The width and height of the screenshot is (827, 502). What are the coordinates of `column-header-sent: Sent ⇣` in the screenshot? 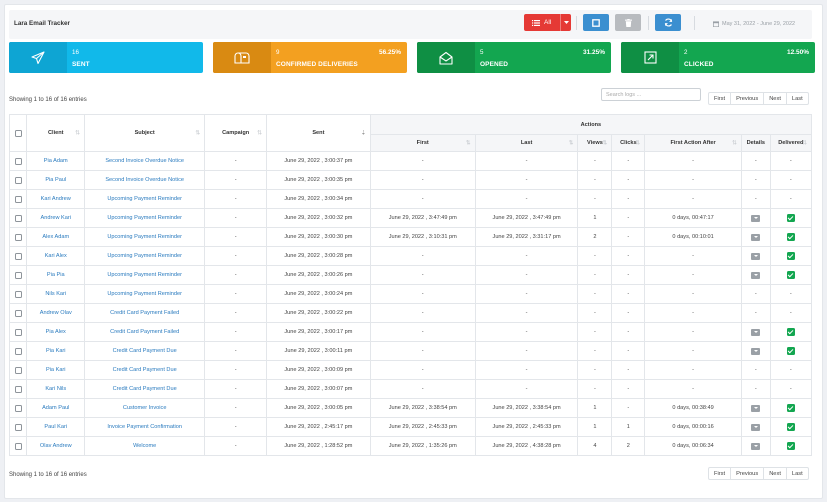 It's located at (318, 133).